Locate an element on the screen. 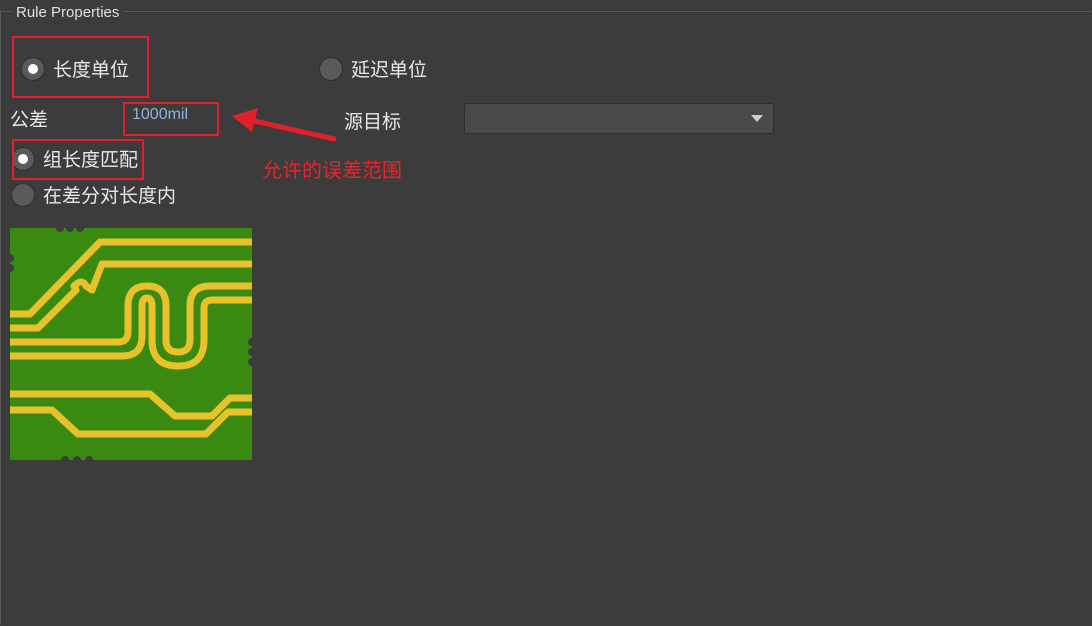 Image resolution: width=1092 pixels, height=626 pixels. tolerance-label: 公差 is located at coordinates (29, 120).